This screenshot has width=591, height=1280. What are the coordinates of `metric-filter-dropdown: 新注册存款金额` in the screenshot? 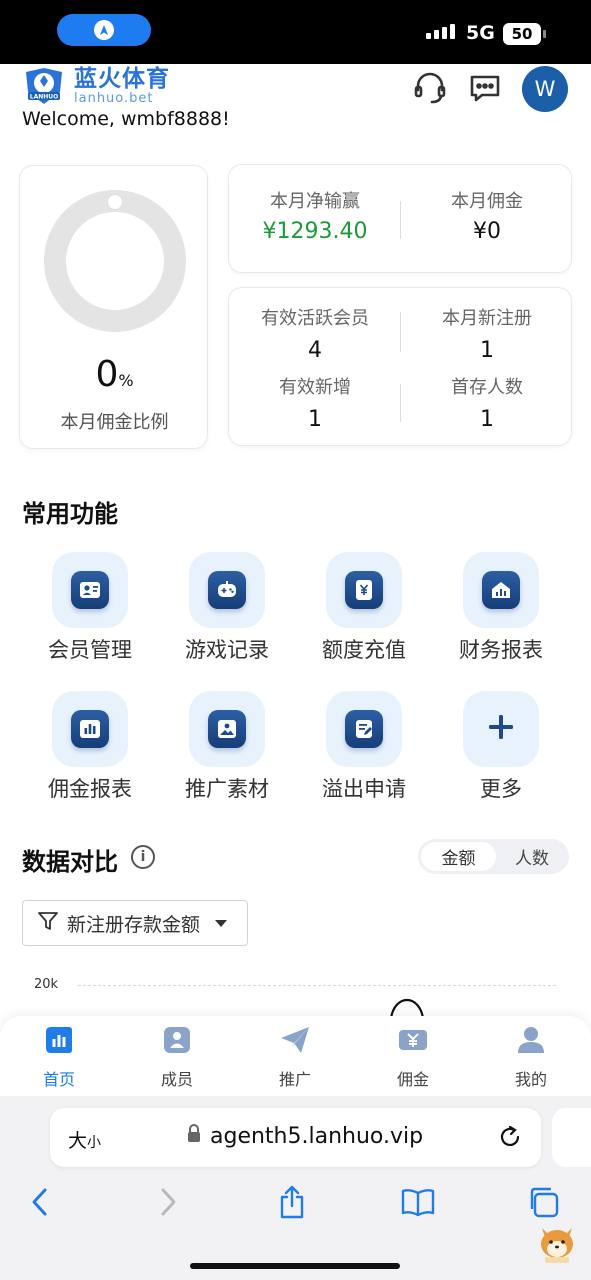 It's located at (135, 923).